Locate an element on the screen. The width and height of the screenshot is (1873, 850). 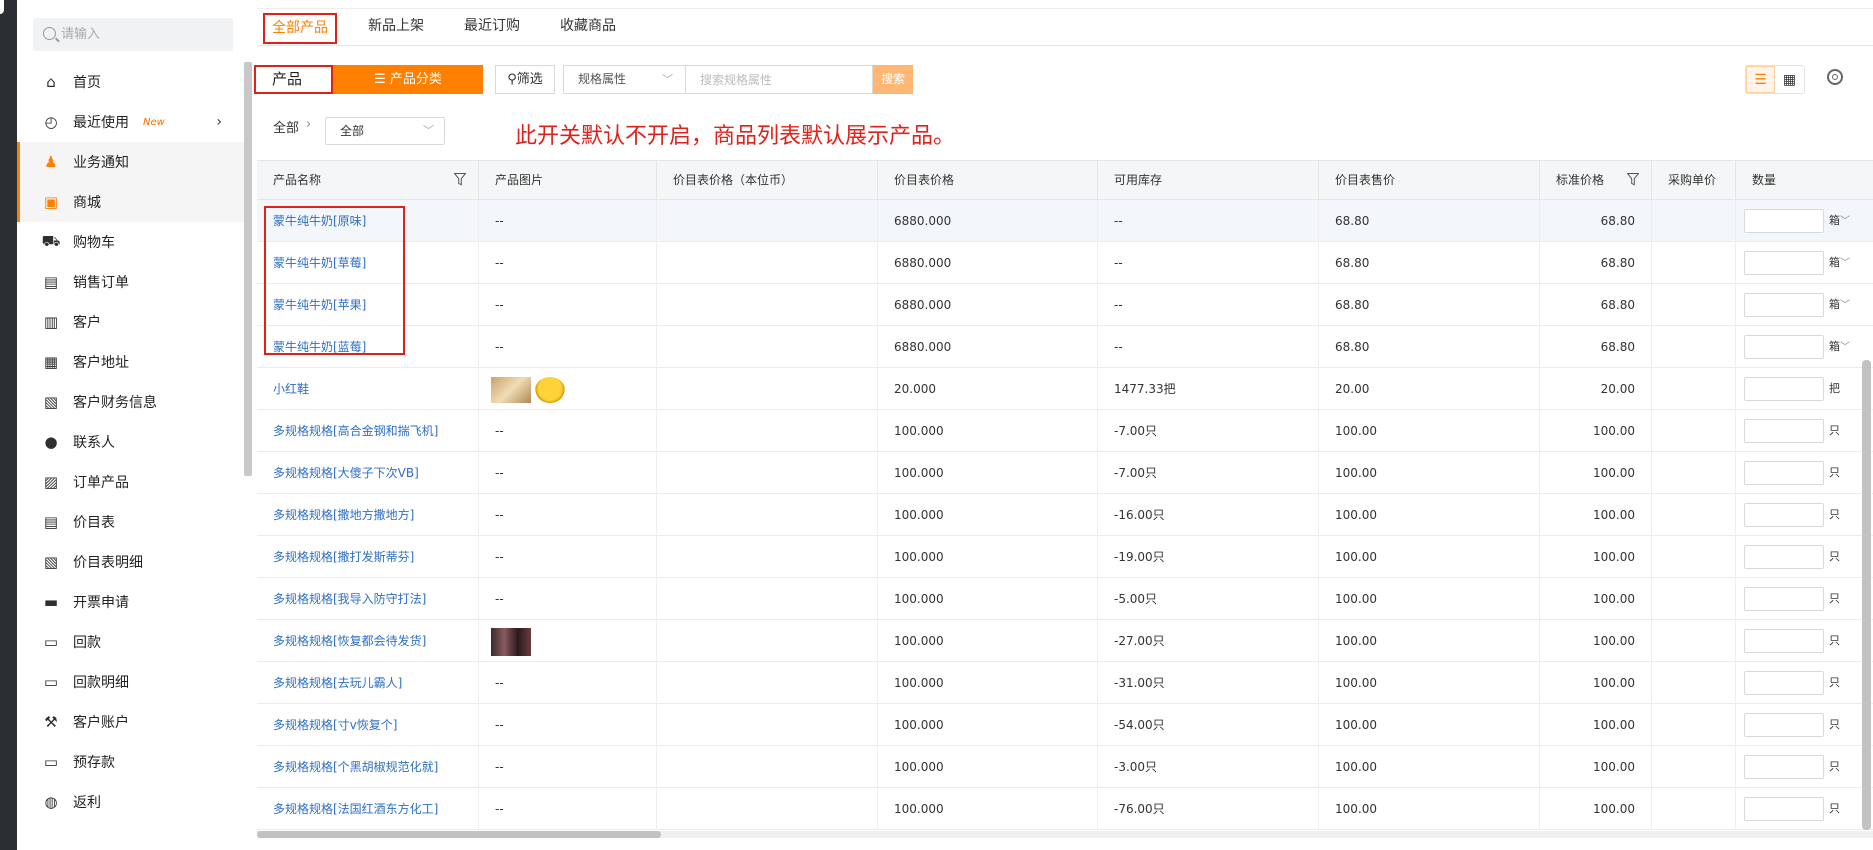
sidebar-item-recent: ◴ 最近使用 New › is located at coordinates (131, 122).